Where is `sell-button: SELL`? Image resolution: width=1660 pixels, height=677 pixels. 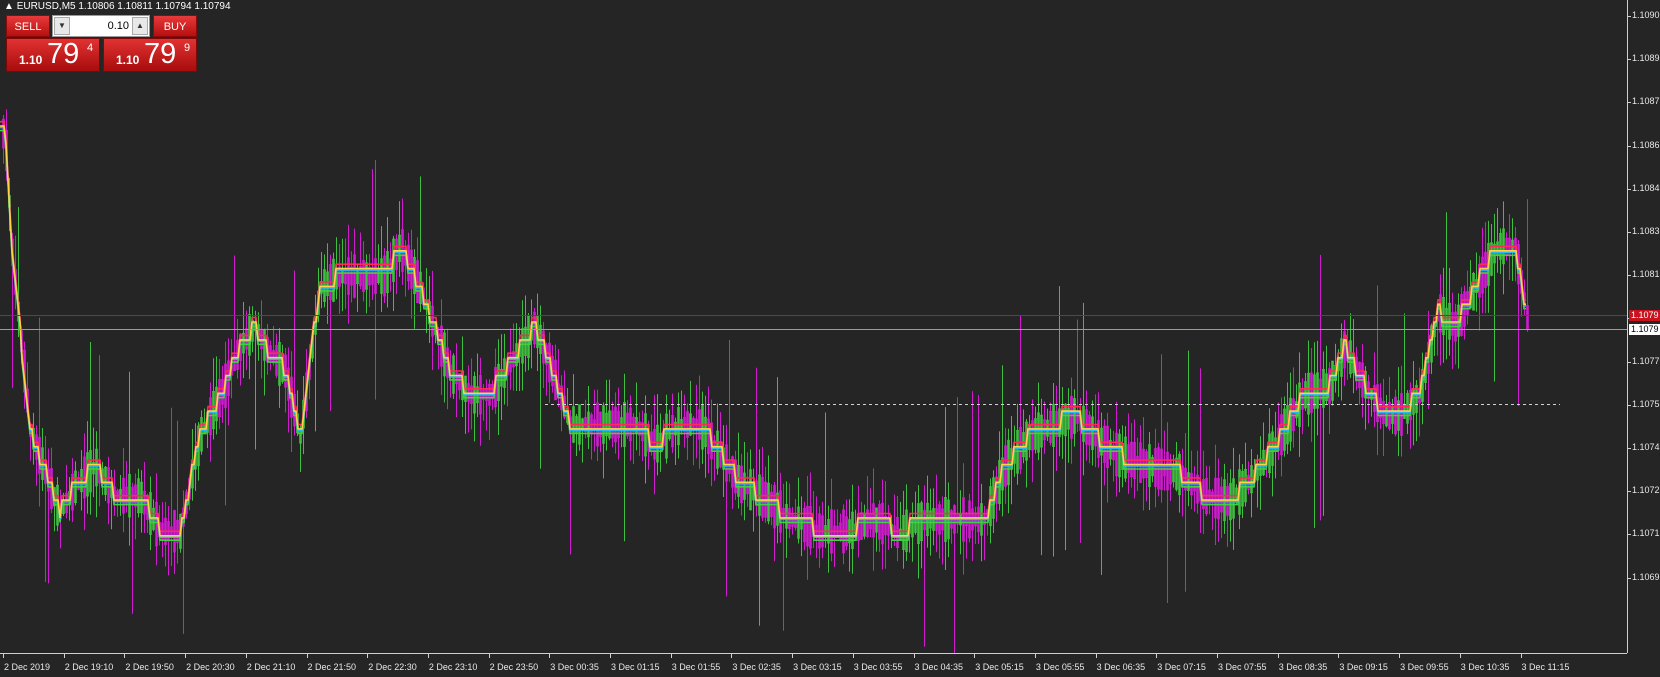 sell-button: SELL is located at coordinates (28, 26).